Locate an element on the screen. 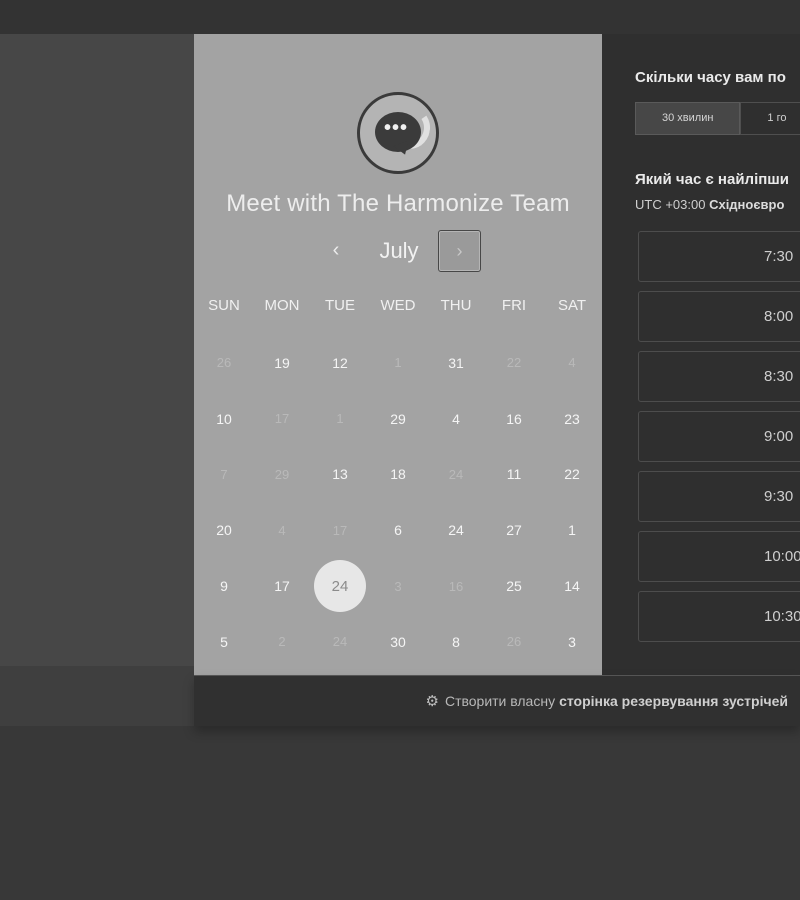 Image resolution: width=800 pixels, height=900 pixels. time-slot-button: 7:30 is located at coordinates (719, 256).